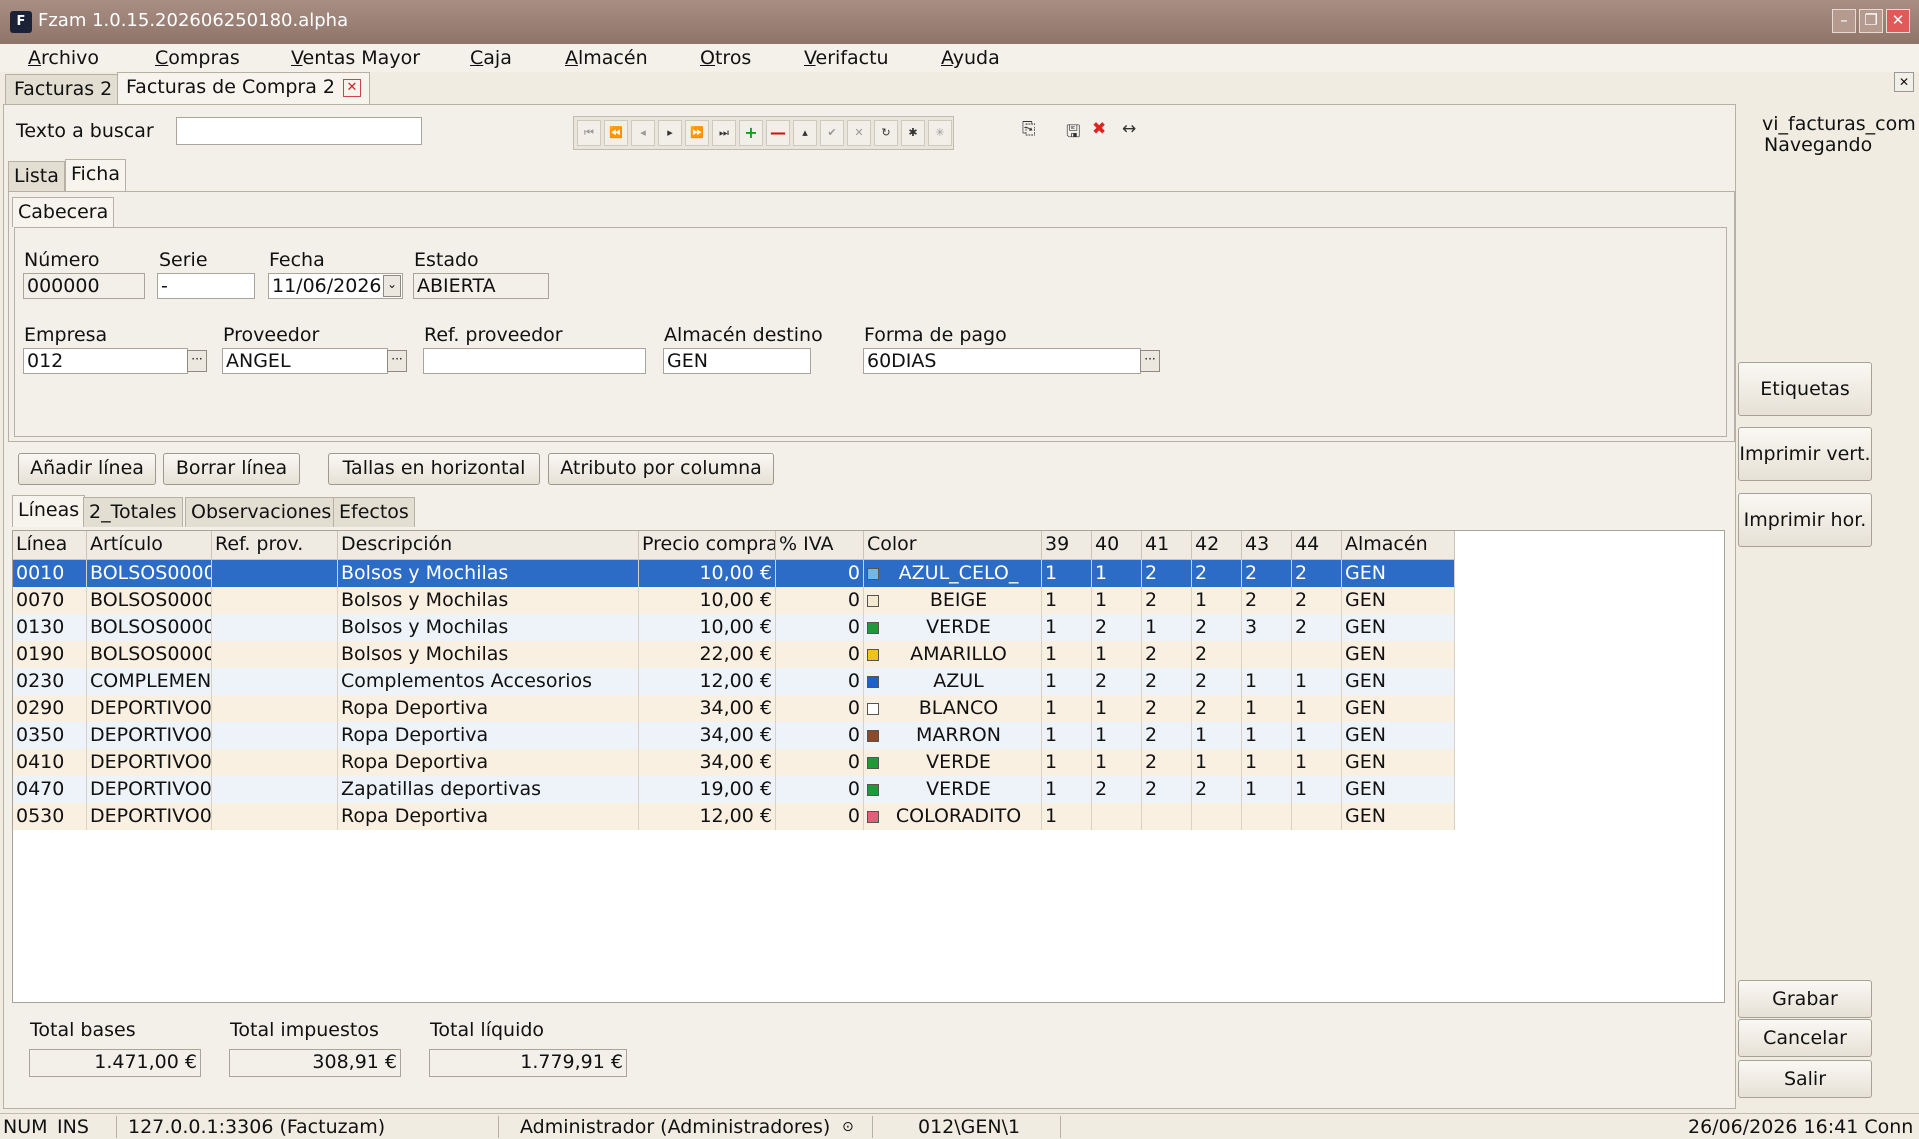 Image resolution: width=1919 pixels, height=1139 pixels. What do you see at coordinates (953, 573) in the screenshot?
I see `cell-color: AZUL_CELO_` at bounding box center [953, 573].